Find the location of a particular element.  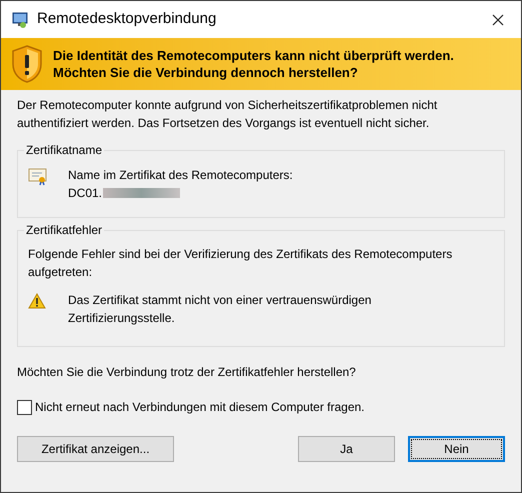

dialog-button: Ja is located at coordinates (346, 449).